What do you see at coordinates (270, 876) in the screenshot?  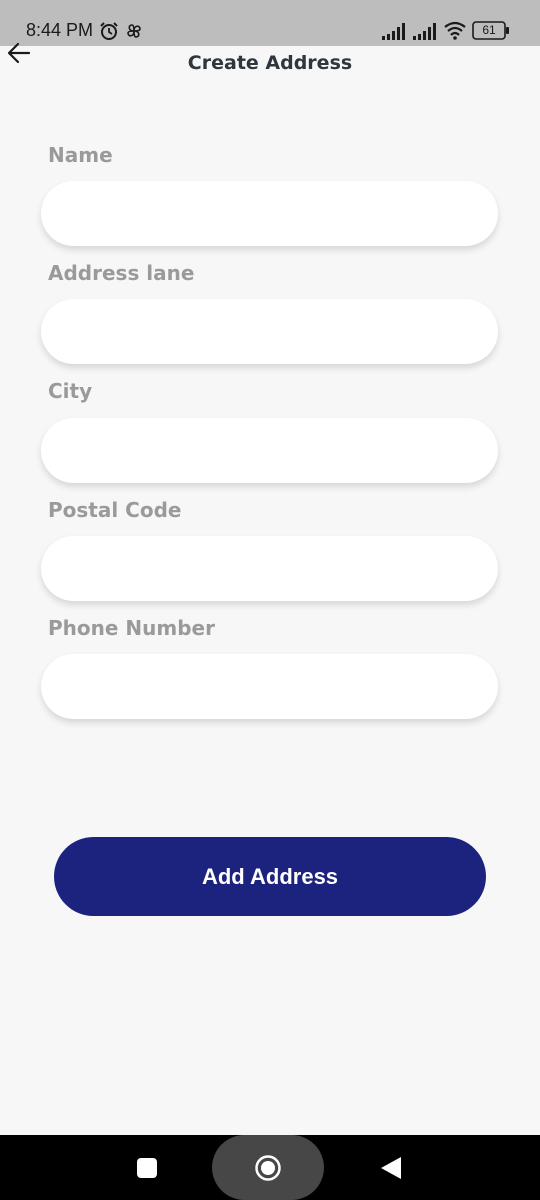 I see `add-address-button: Add Address` at bounding box center [270, 876].